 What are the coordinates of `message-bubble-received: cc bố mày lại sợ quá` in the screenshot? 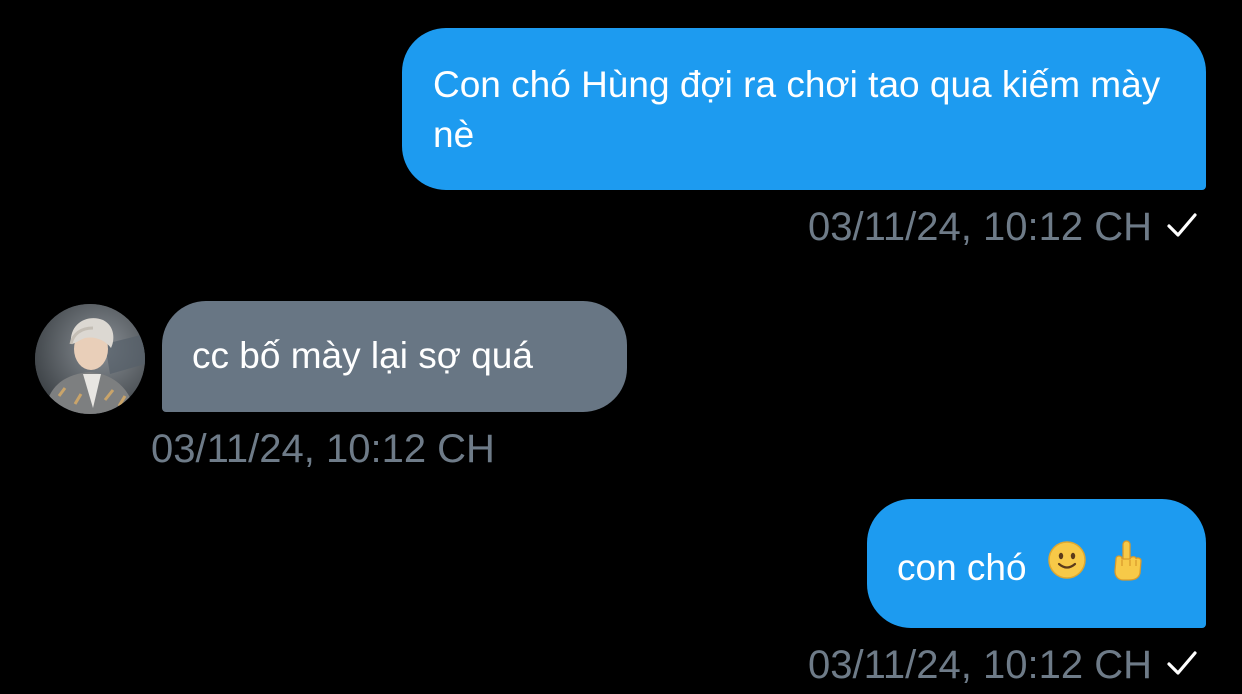 It's located at (394, 356).